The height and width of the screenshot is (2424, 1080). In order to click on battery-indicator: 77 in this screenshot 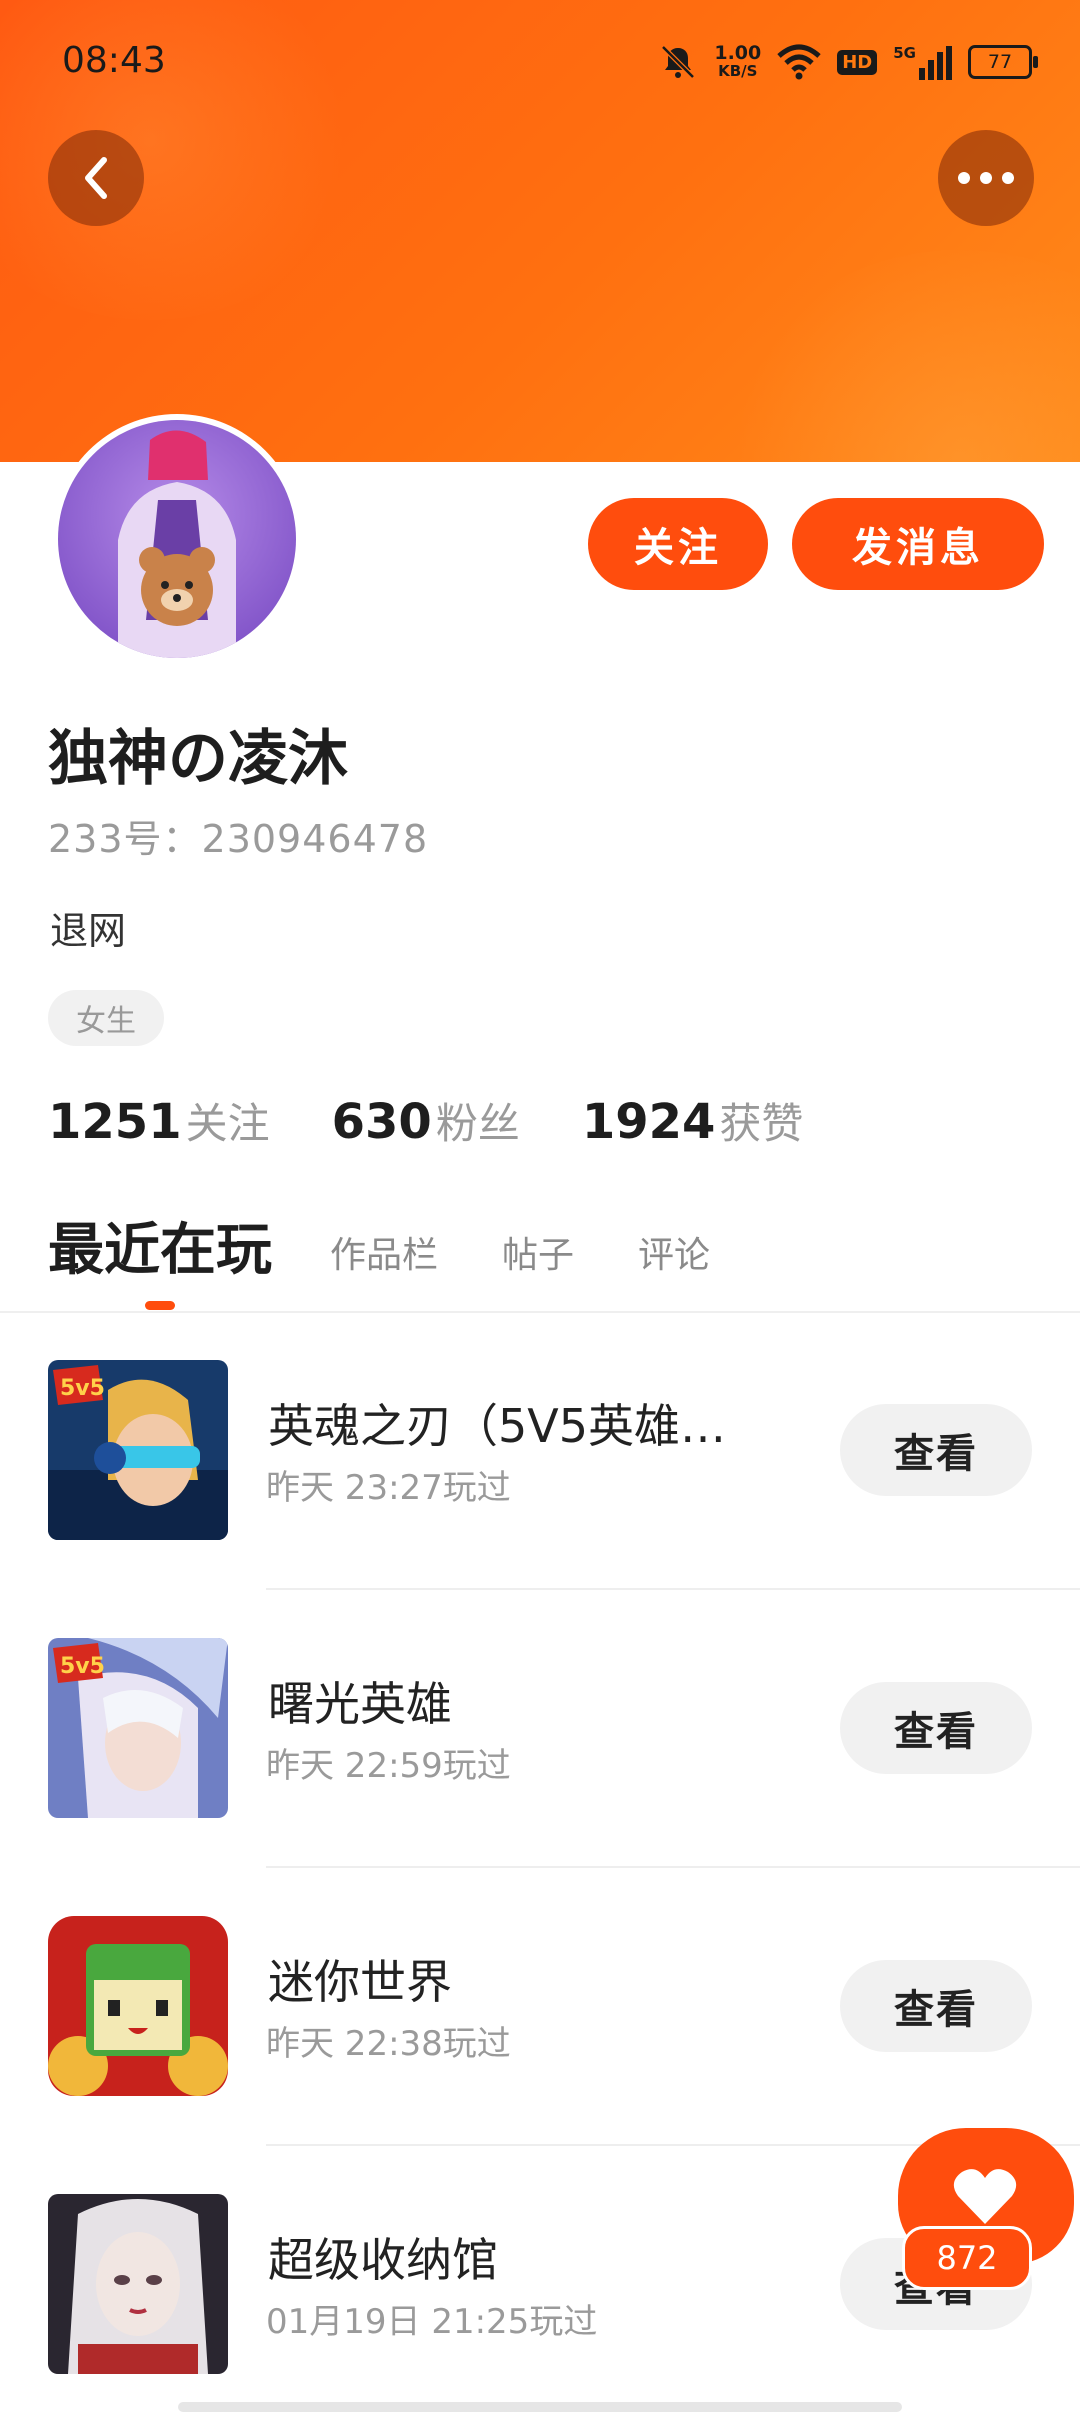, I will do `click(1003, 62)`.